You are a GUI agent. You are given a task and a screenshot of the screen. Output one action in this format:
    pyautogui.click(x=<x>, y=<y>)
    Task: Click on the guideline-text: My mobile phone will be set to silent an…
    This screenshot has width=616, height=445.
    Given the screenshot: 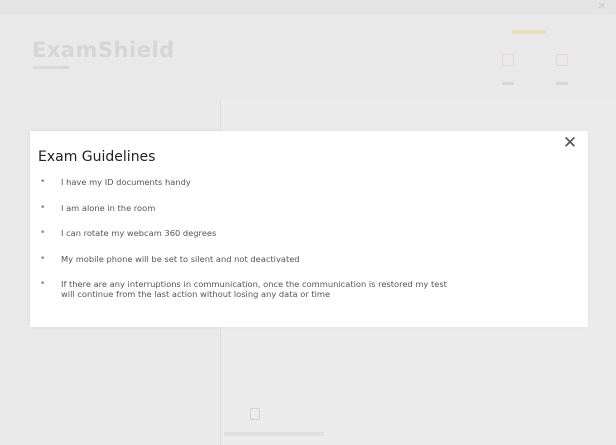 What is the action you would take?
    pyautogui.click(x=180, y=258)
    